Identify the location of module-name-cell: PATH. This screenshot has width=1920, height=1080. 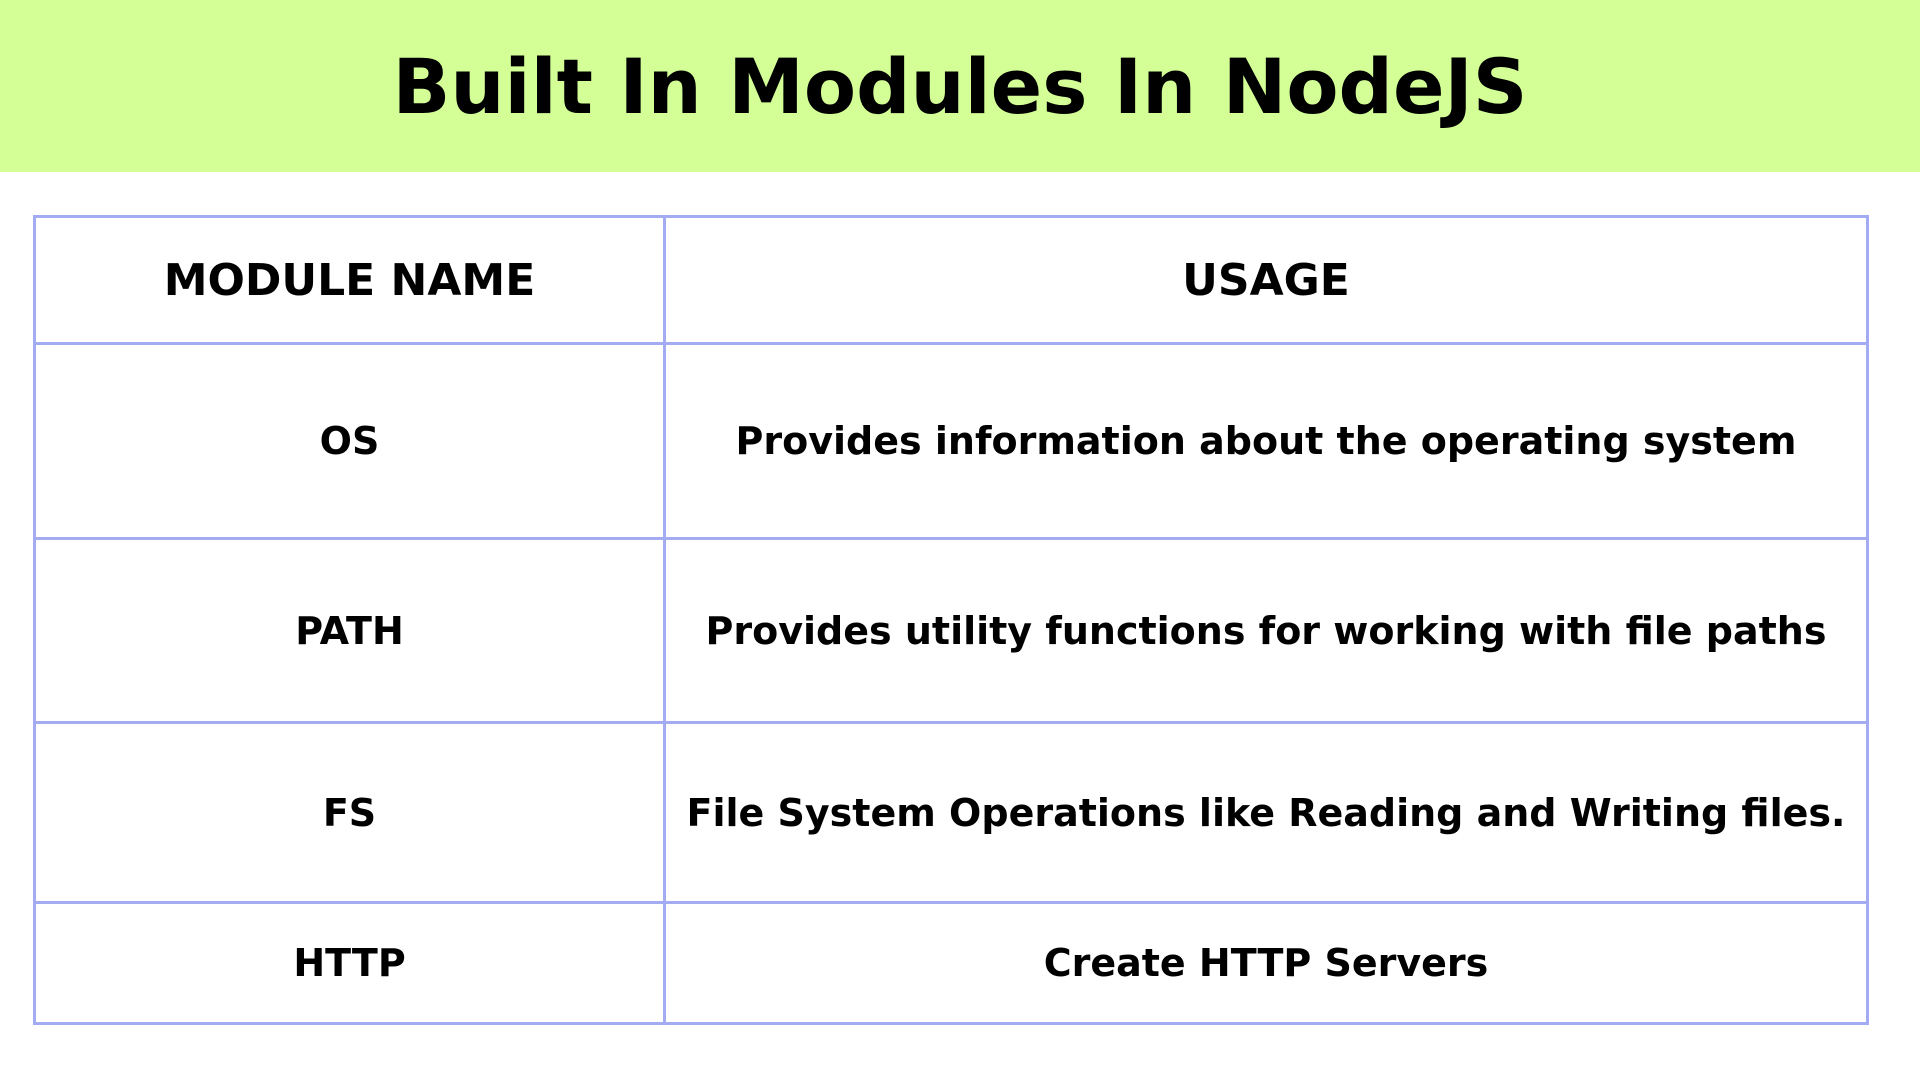
(349, 630).